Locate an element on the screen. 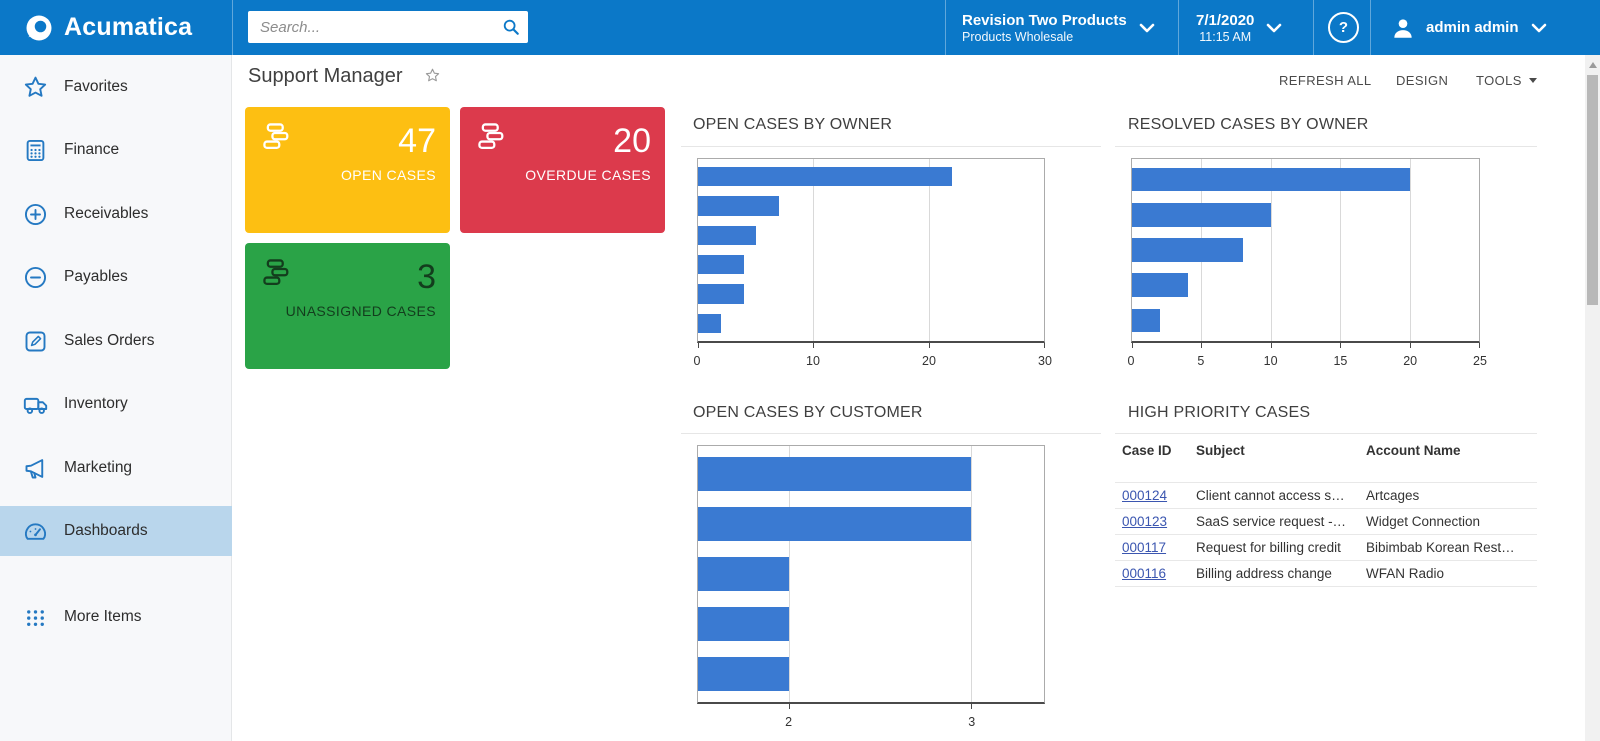  case-id-link: 000117 is located at coordinates (1144, 547).